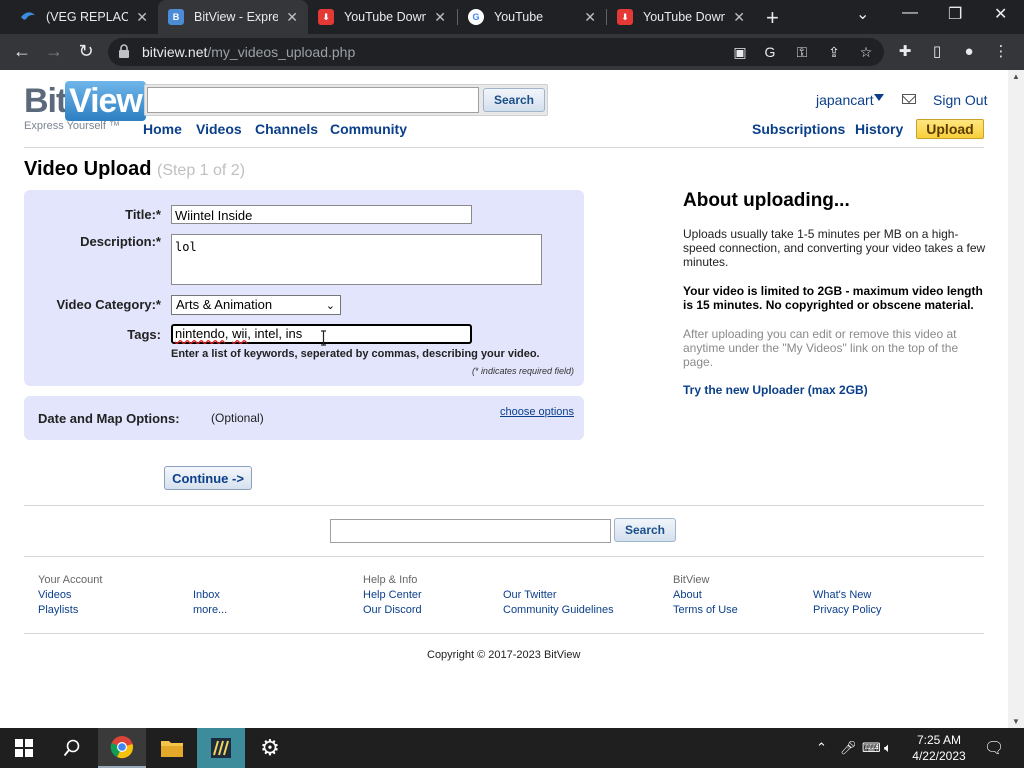  What do you see at coordinates (1016, 721) in the screenshot?
I see `scroll-down-icon: ▼` at bounding box center [1016, 721].